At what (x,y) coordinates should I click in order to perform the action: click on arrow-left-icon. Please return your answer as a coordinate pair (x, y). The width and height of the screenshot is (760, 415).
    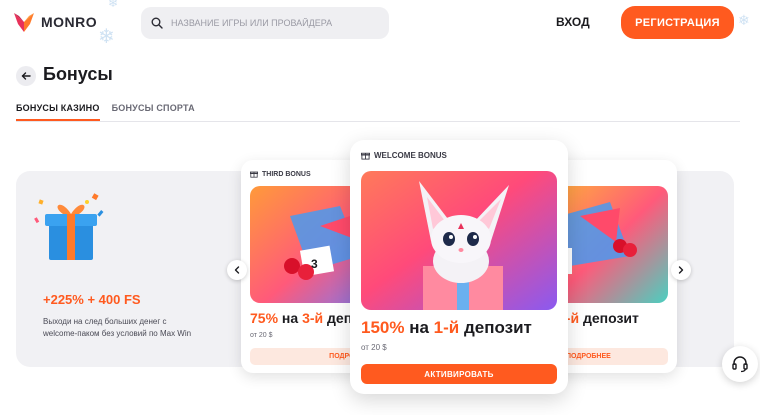
    Looking at the image, I should click on (26, 76).